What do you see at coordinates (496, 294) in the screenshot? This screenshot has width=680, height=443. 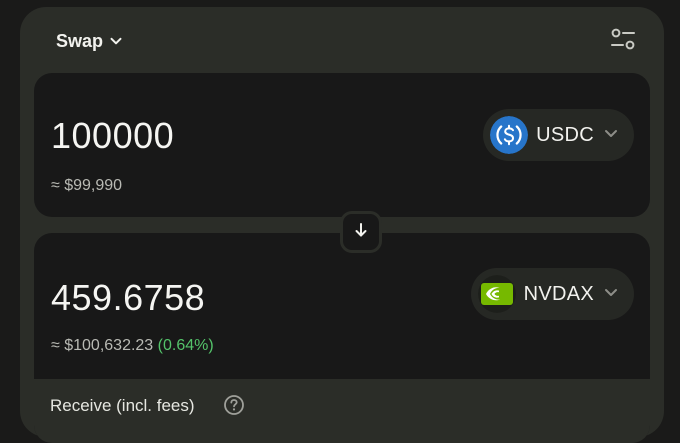 I see `nvidia-logo-icon` at bounding box center [496, 294].